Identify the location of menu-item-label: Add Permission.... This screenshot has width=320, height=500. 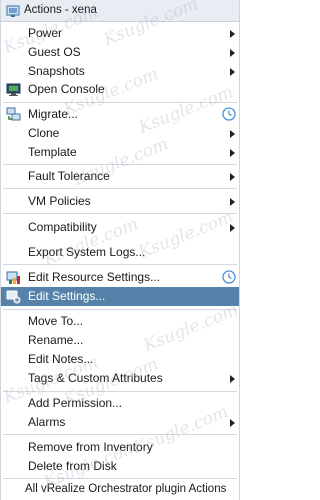
(75, 403).